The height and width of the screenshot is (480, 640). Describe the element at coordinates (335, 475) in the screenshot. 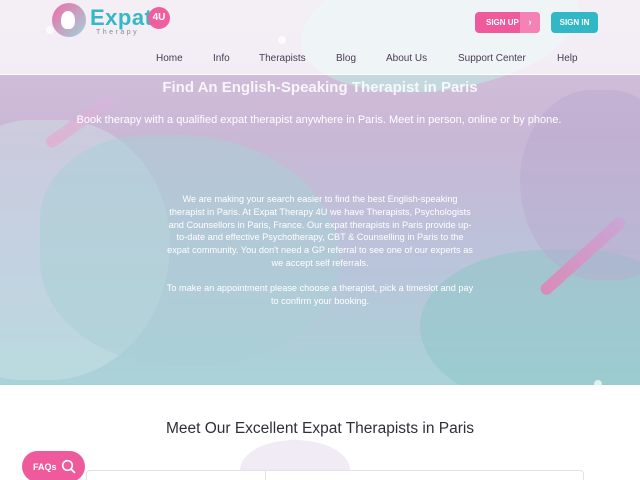

I see `therapist-card` at that location.